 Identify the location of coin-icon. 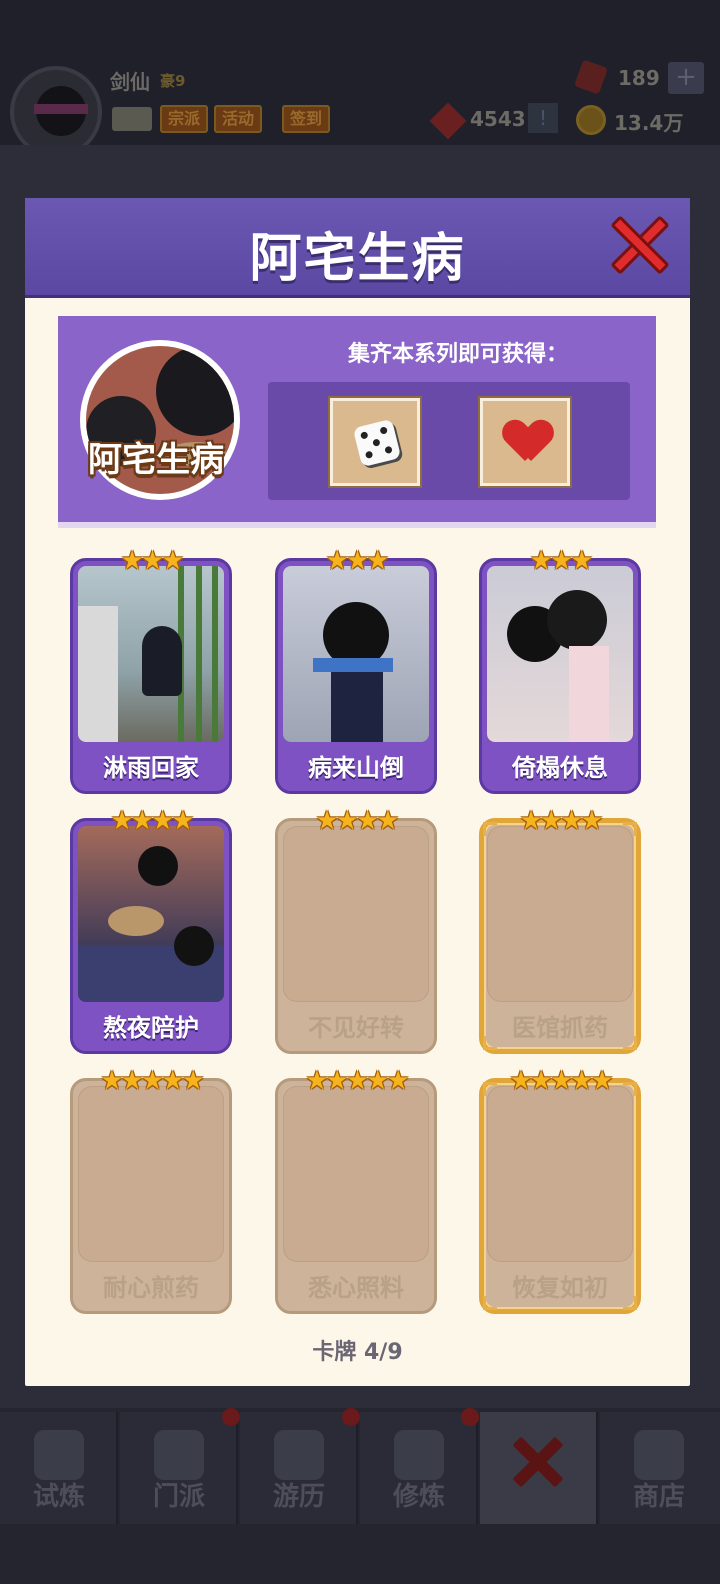
(591, 120).